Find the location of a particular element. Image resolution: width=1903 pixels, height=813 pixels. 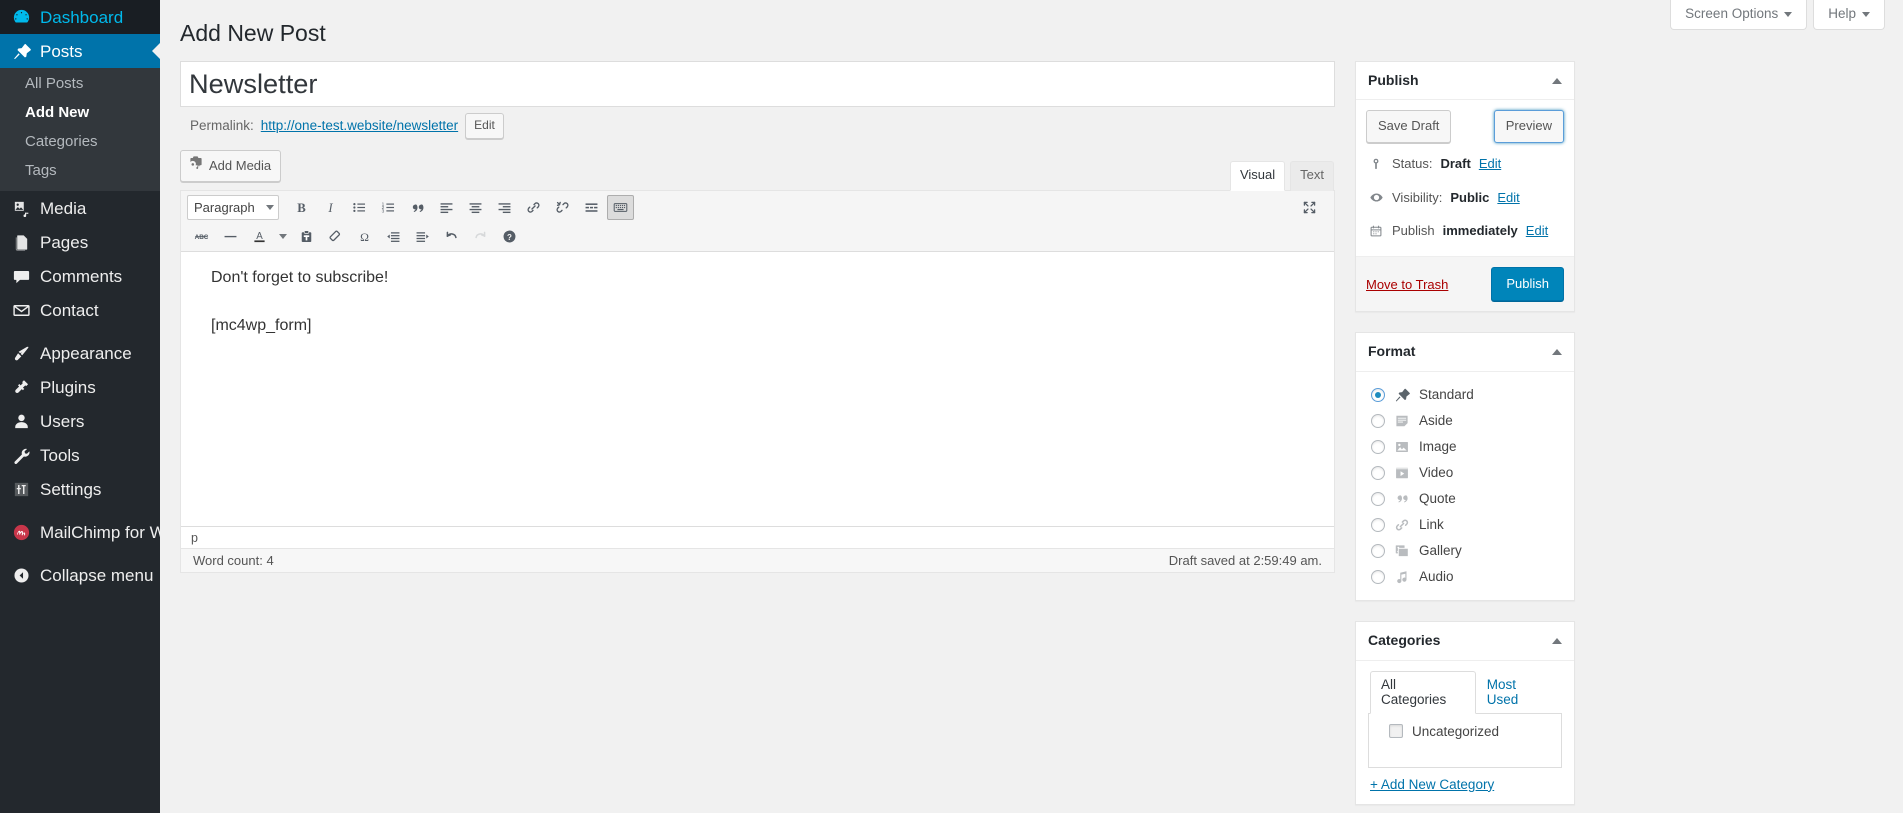

sidebar-item-contact: Contact is located at coordinates (80, 310).